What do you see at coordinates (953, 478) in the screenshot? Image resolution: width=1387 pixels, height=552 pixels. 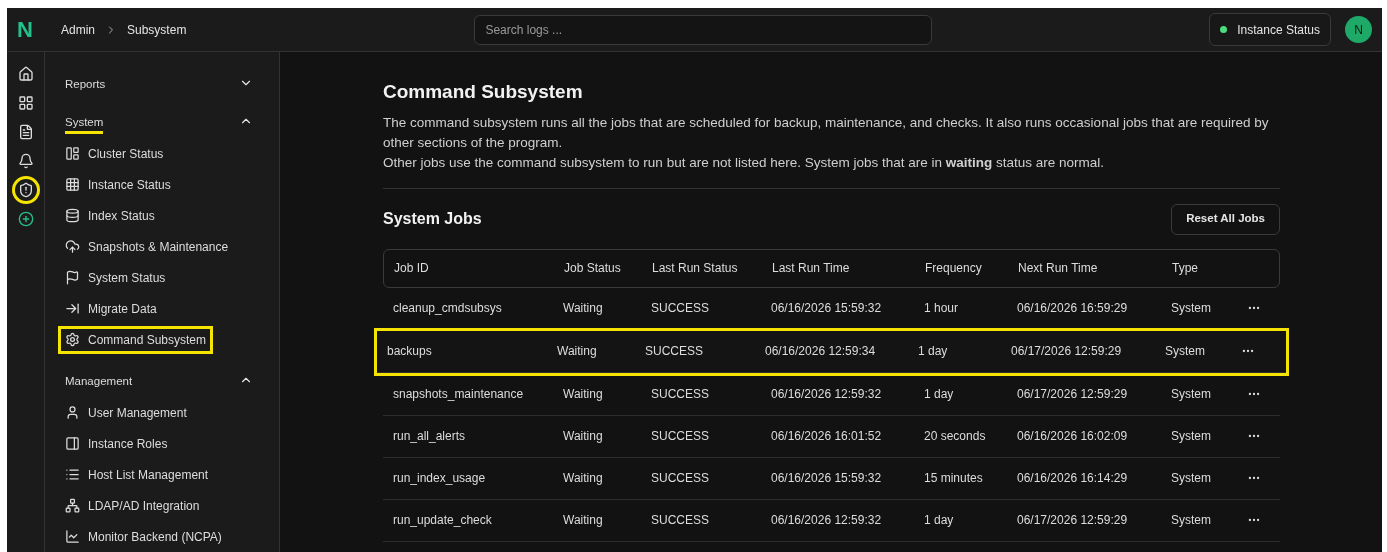 I see `table-cell: 15 minutes` at bounding box center [953, 478].